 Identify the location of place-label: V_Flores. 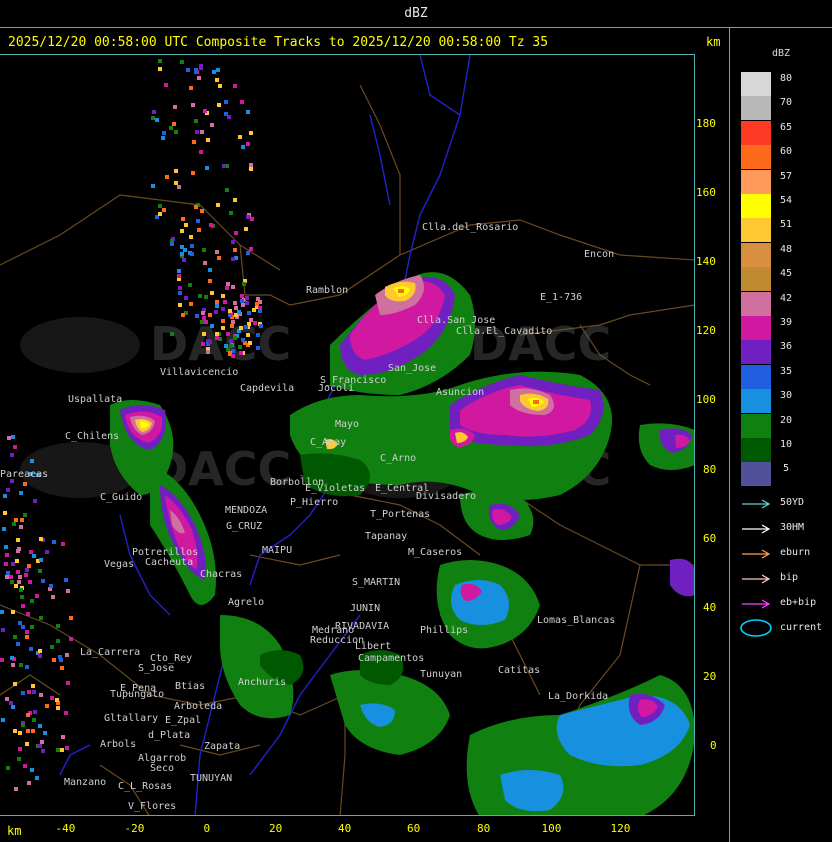
(152, 806).